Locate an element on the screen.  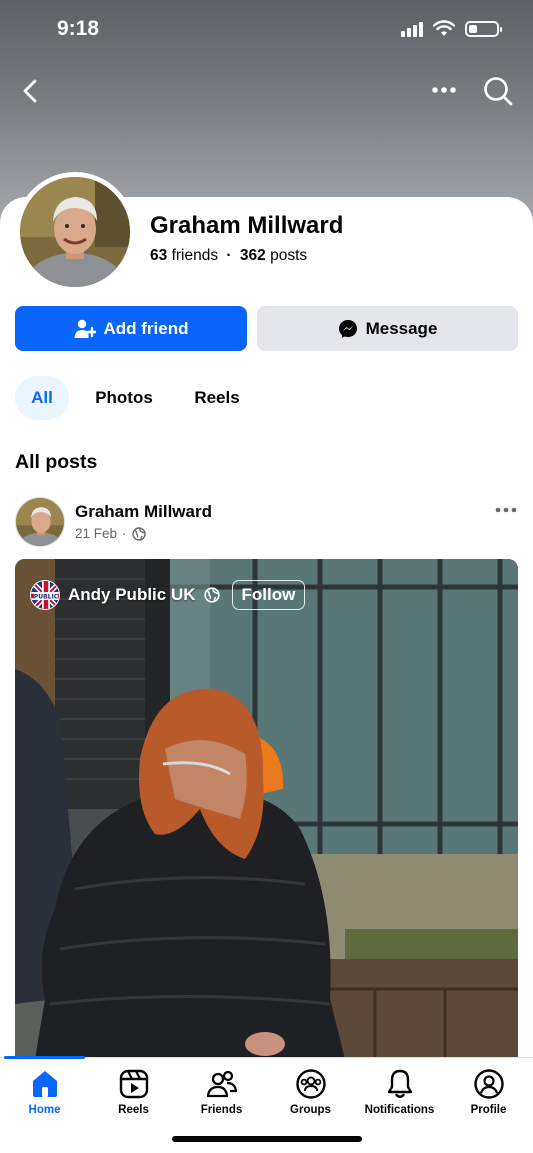
friends-label: friends is located at coordinates (195, 255).